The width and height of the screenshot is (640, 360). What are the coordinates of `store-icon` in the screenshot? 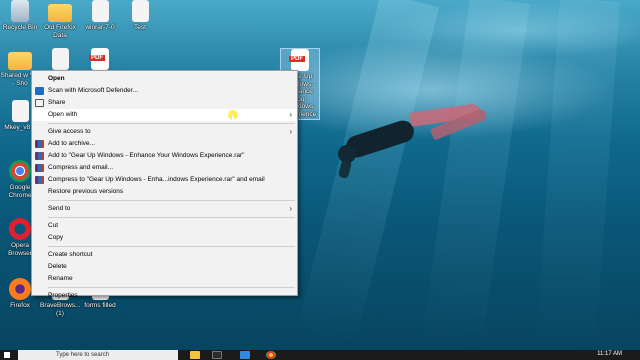 It's located at (245, 355).